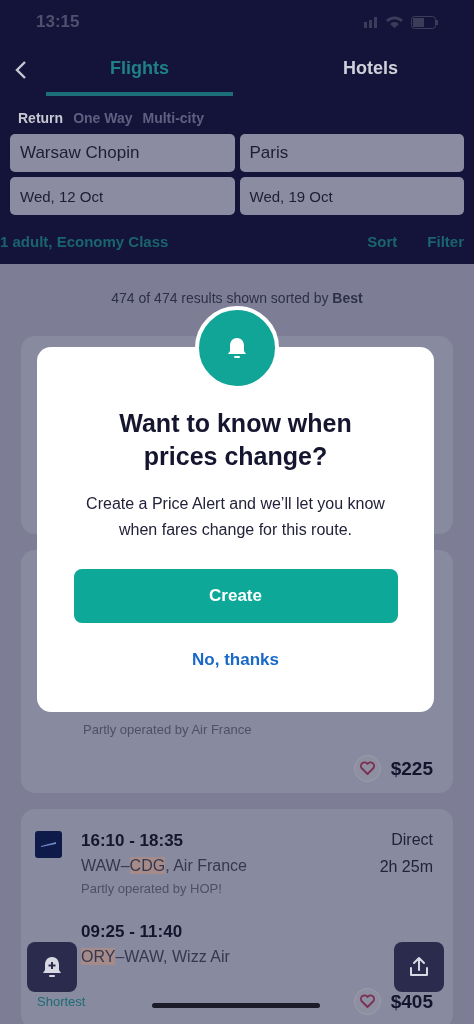  Describe the element at coordinates (370, 70) in the screenshot. I see `tab: Hotels` at that location.